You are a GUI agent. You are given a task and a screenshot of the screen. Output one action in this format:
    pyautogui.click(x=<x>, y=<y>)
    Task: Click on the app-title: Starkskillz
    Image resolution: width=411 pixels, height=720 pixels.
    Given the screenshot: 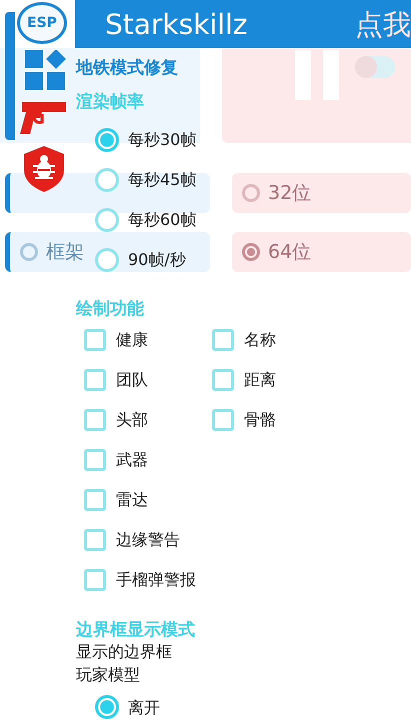 What is the action you would take?
    pyautogui.click(x=176, y=24)
    